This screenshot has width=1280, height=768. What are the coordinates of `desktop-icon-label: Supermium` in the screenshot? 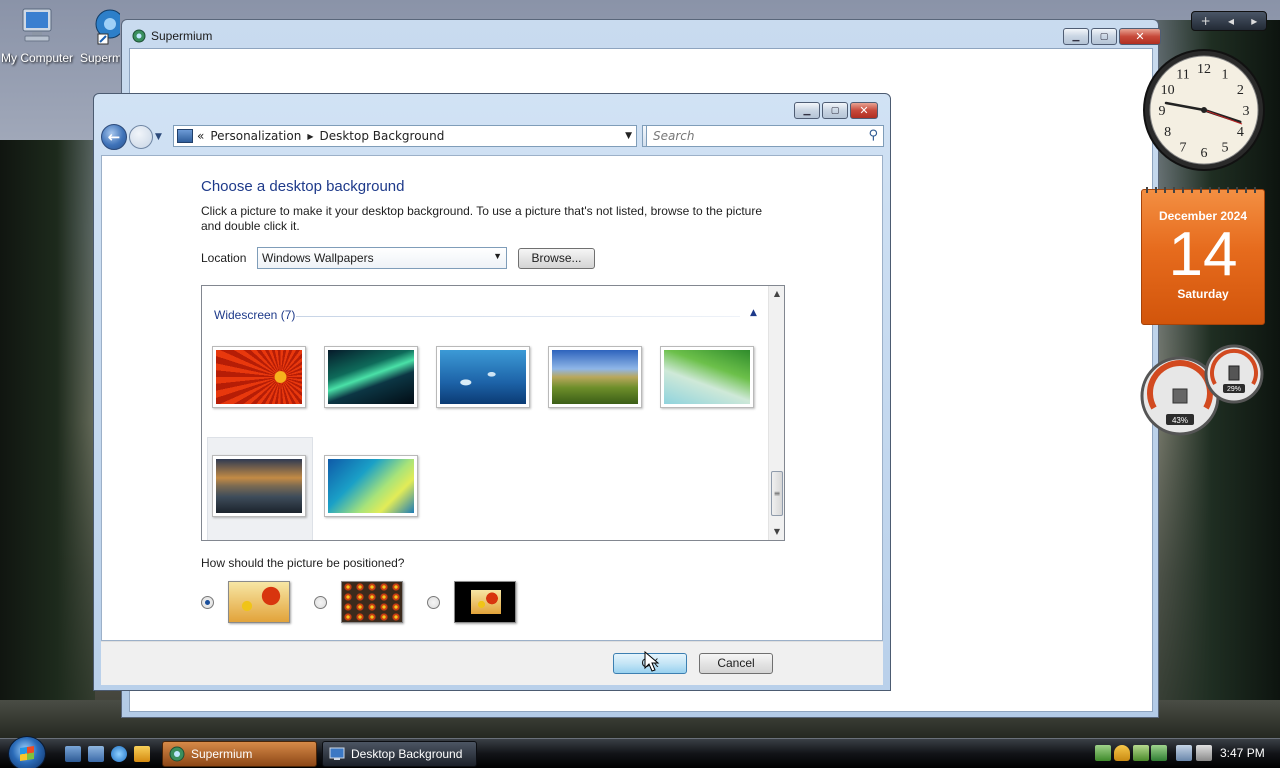 It's located at (100, 58).